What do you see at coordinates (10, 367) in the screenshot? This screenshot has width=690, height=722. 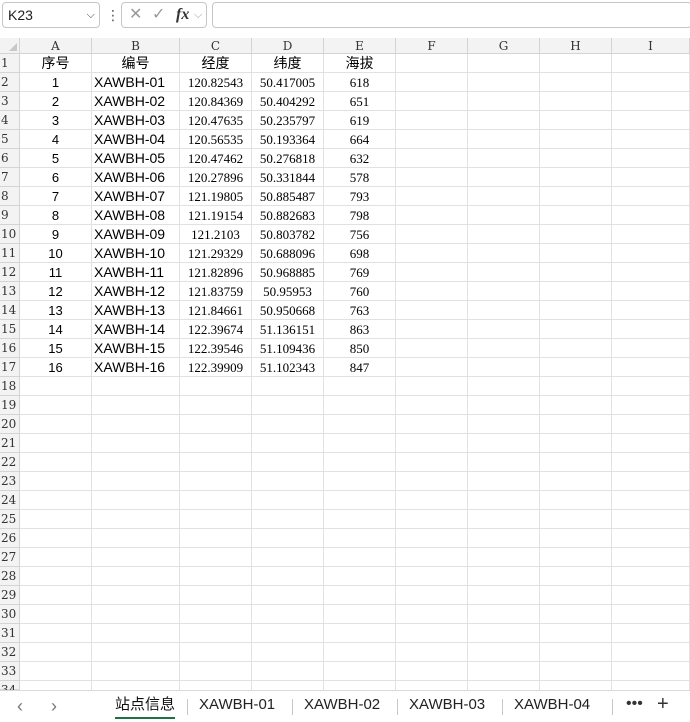 I see `row-header: 17` at bounding box center [10, 367].